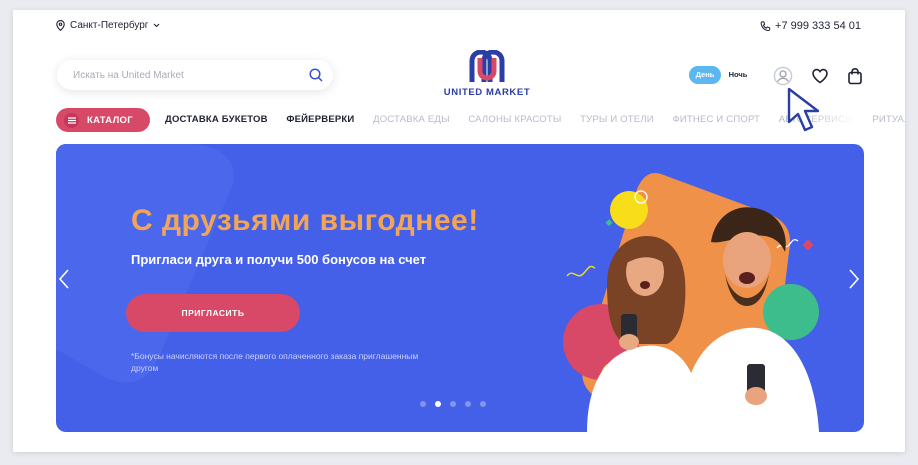 The image size is (918, 465). I want to click on slider-pagination, so click(453, 404).